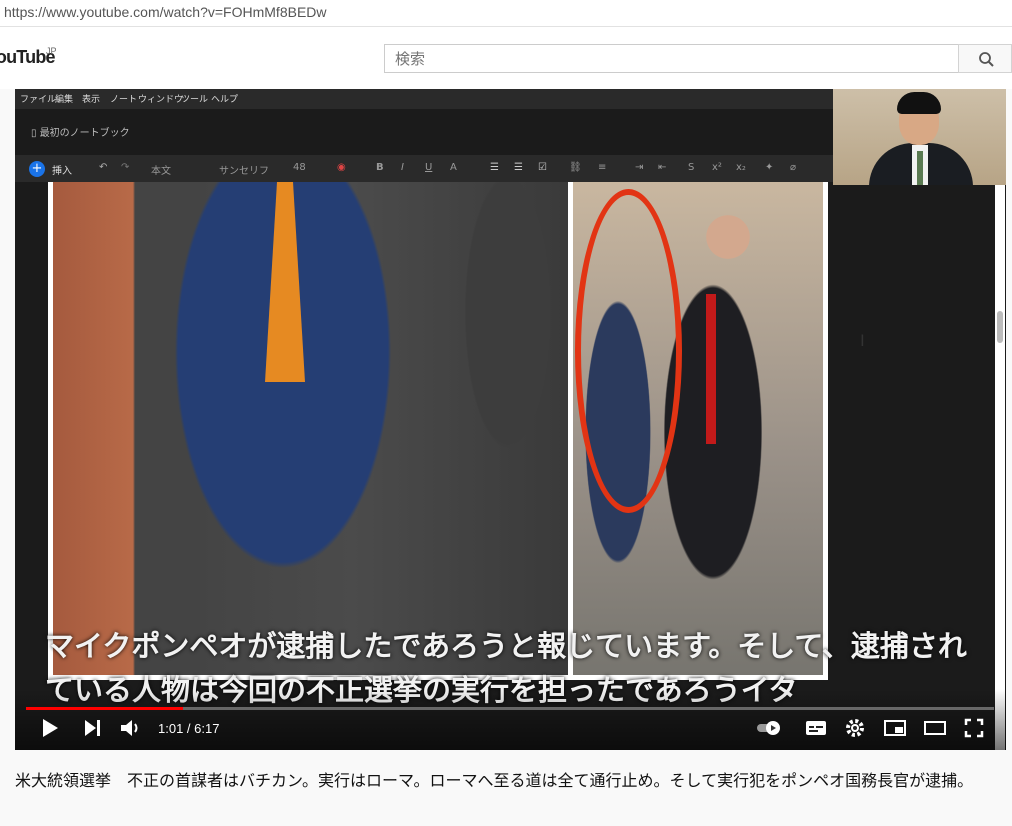 The width and height of the screenshot is (1012, 826). Describe the element at coordinates (244, 171) in the screenshot. I see `font-label: サンセリフ` at that location.